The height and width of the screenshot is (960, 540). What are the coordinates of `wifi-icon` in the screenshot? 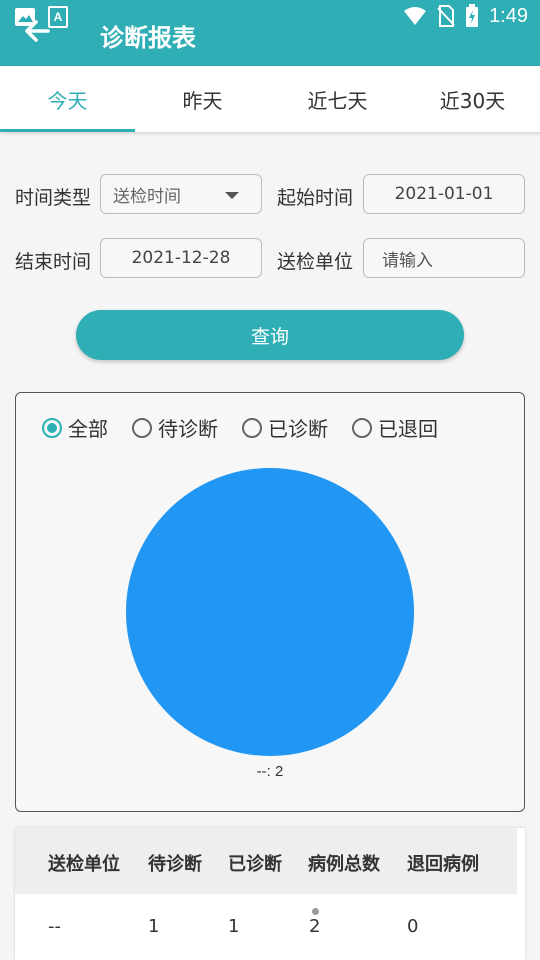 It's located at (415, 16).